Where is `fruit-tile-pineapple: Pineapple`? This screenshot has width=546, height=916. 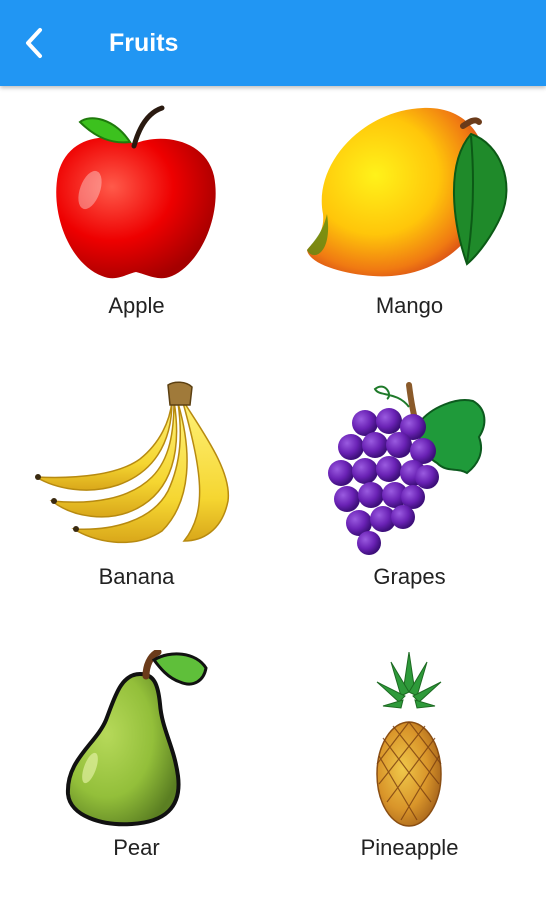
fruit-tile-pineapple: Pineapple is located at coordinates (409, 763).